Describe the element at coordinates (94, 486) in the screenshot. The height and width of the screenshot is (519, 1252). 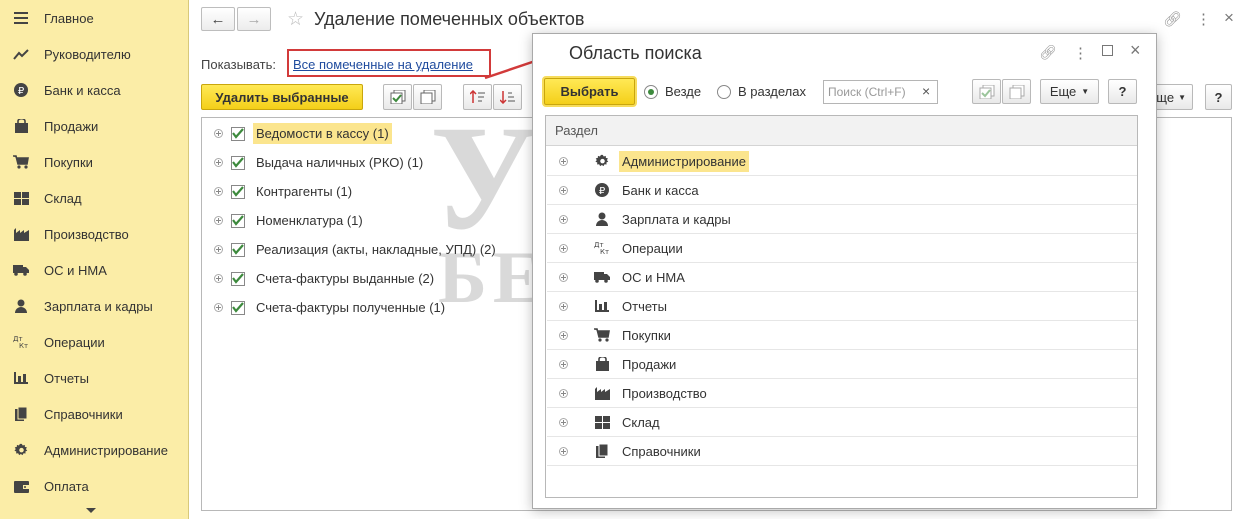
I see `sidebar-item-payment: Оплата` at that location.